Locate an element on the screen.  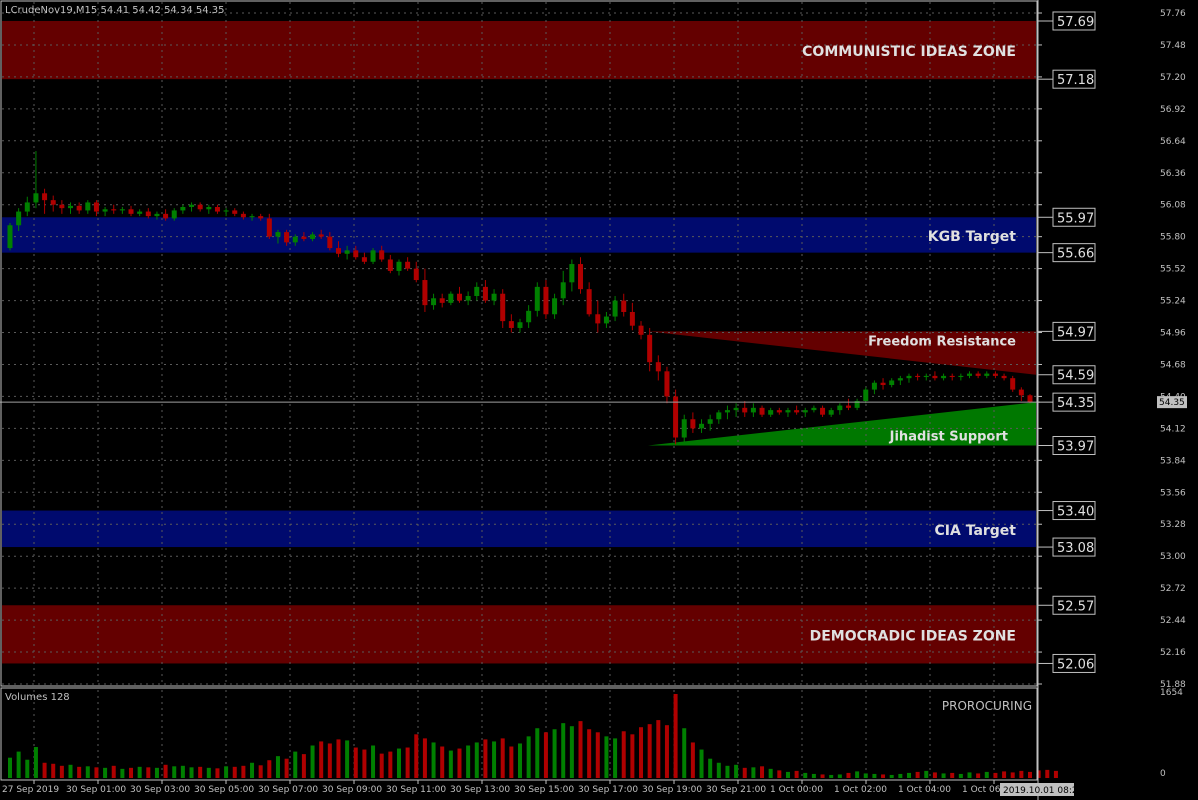
time-tick-label: 1 Oct 04:00 is located at coordinates (924, 790).